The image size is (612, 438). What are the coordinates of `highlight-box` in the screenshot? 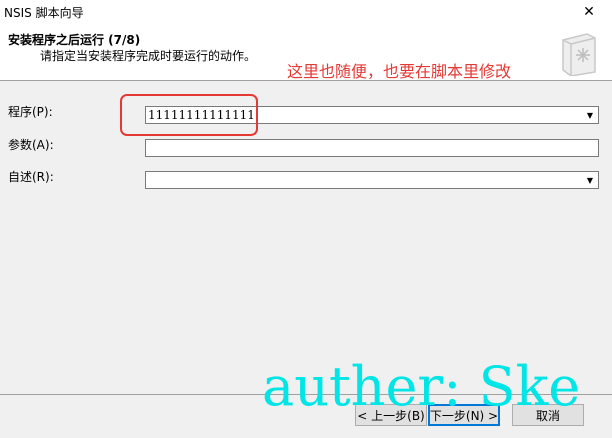 It's located at (189, 115).